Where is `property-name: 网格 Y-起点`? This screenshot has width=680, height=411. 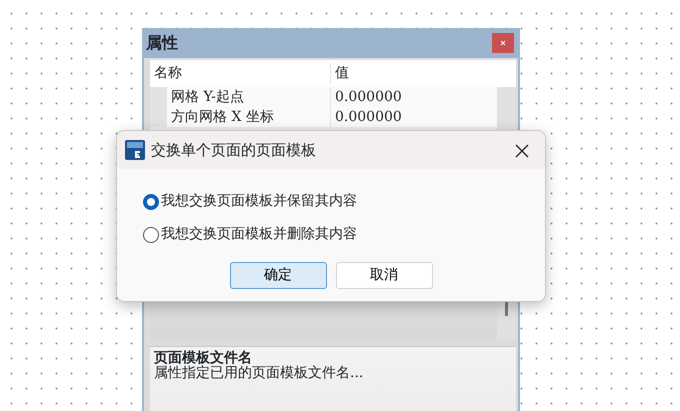 property-name: 网格 Y-起点 is located at coordinates (249, 97).